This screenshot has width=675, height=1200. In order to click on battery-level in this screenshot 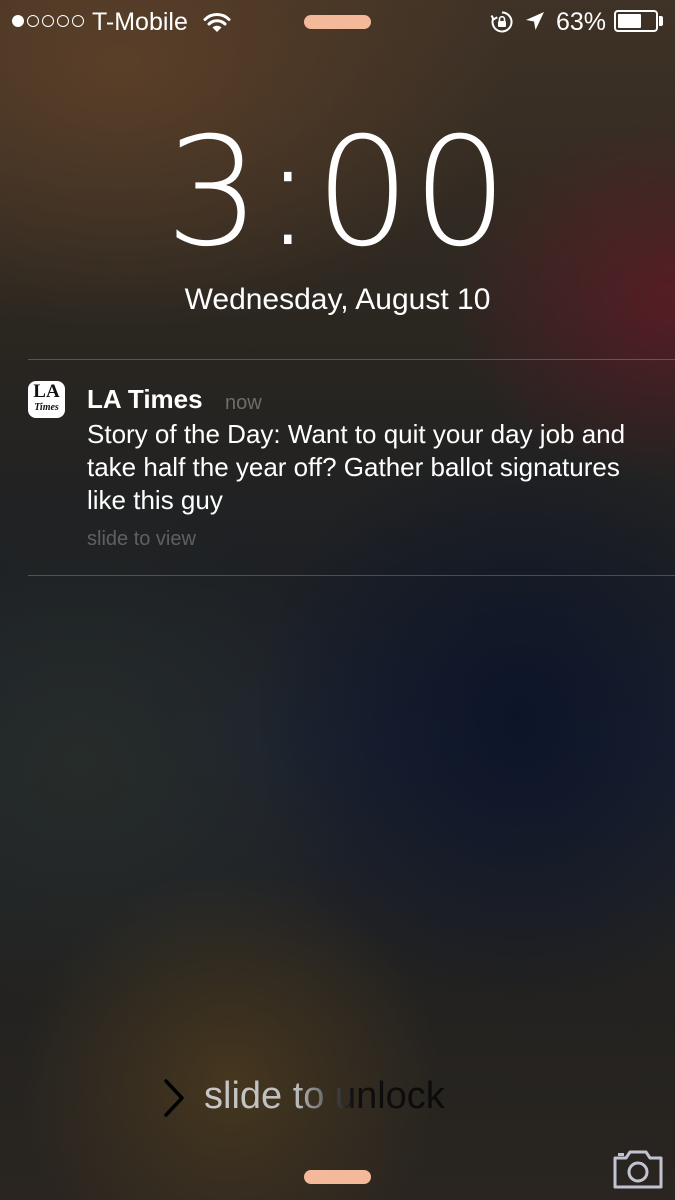, I will do `click(629, 21)`.